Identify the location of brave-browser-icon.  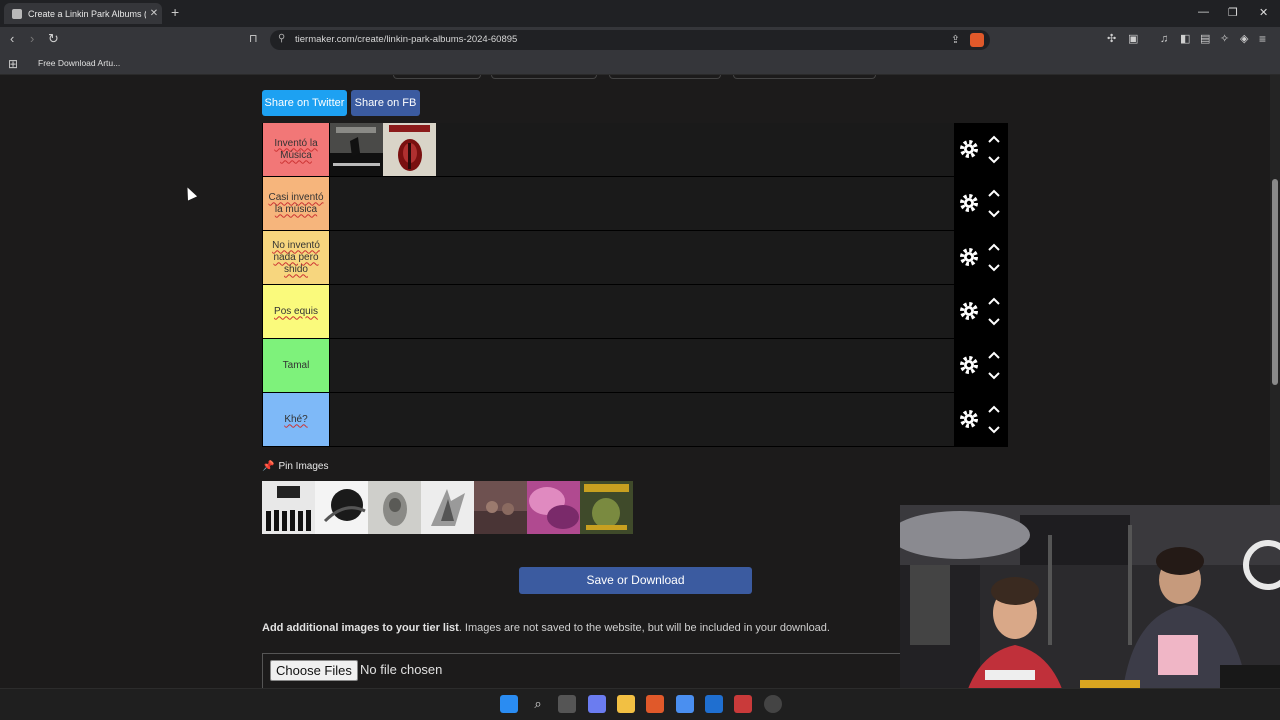
(655, 704).